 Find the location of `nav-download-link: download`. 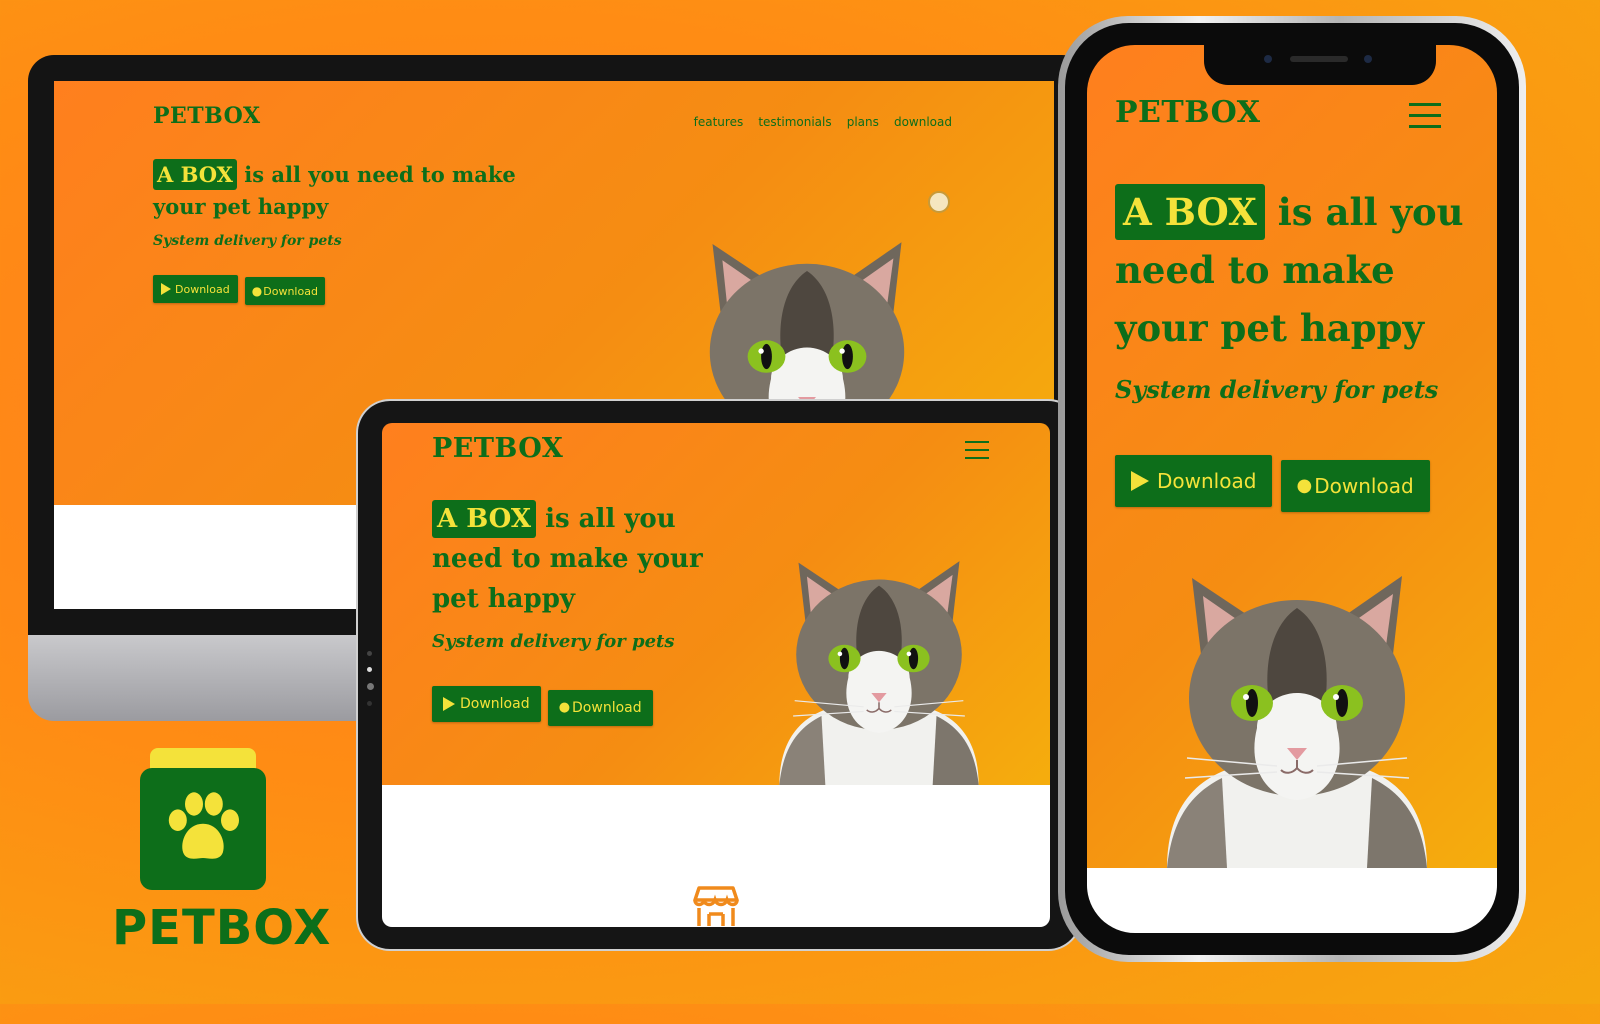

nav-download-link: download is located at coordinates (923, 122).